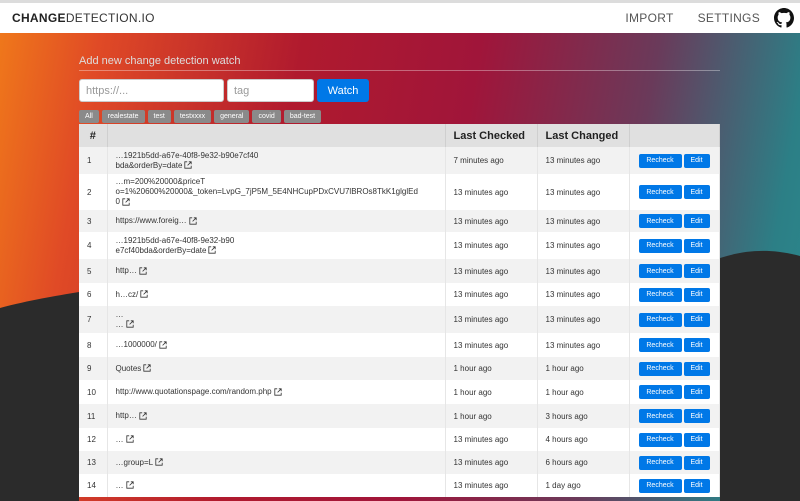 This screenshot has width=800, height=501. I want to click on watch-url-text: http://www.quotationspage.com/random.php, so click(194, 391).